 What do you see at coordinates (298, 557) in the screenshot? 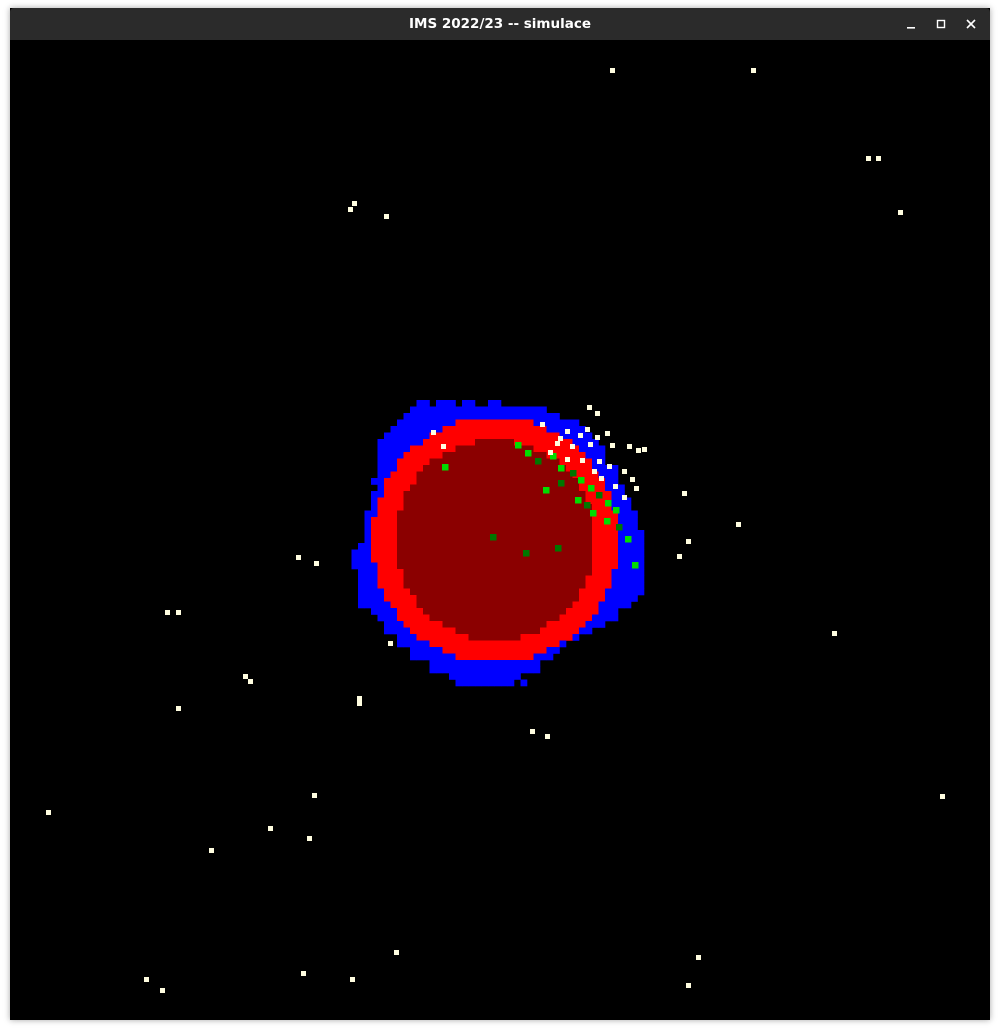
I see `particle` at bounding box center [298, 557].